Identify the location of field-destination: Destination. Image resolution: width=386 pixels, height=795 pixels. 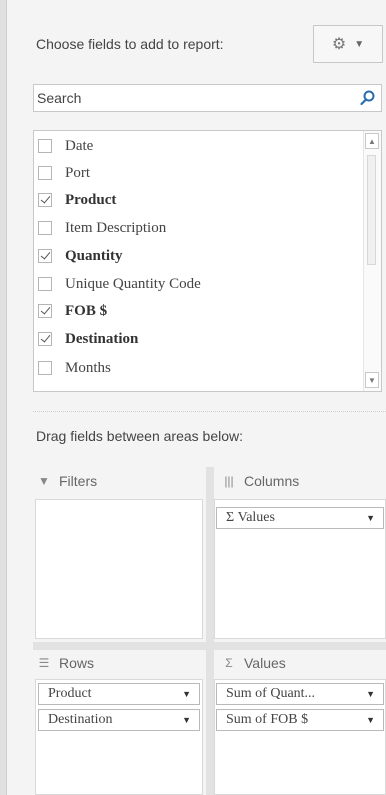
(88, 339).